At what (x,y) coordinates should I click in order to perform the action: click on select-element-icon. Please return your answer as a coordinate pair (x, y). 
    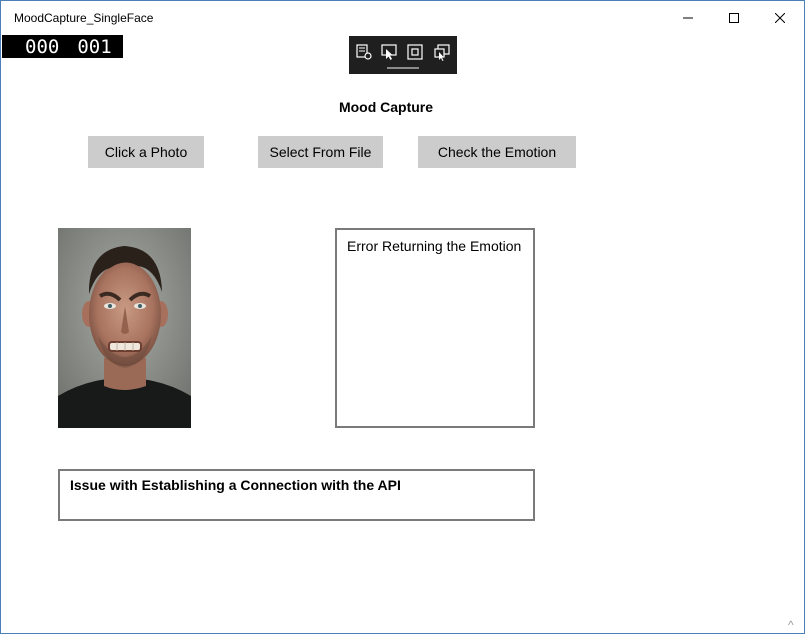
    Looking at the image, I should click on (364, 52).